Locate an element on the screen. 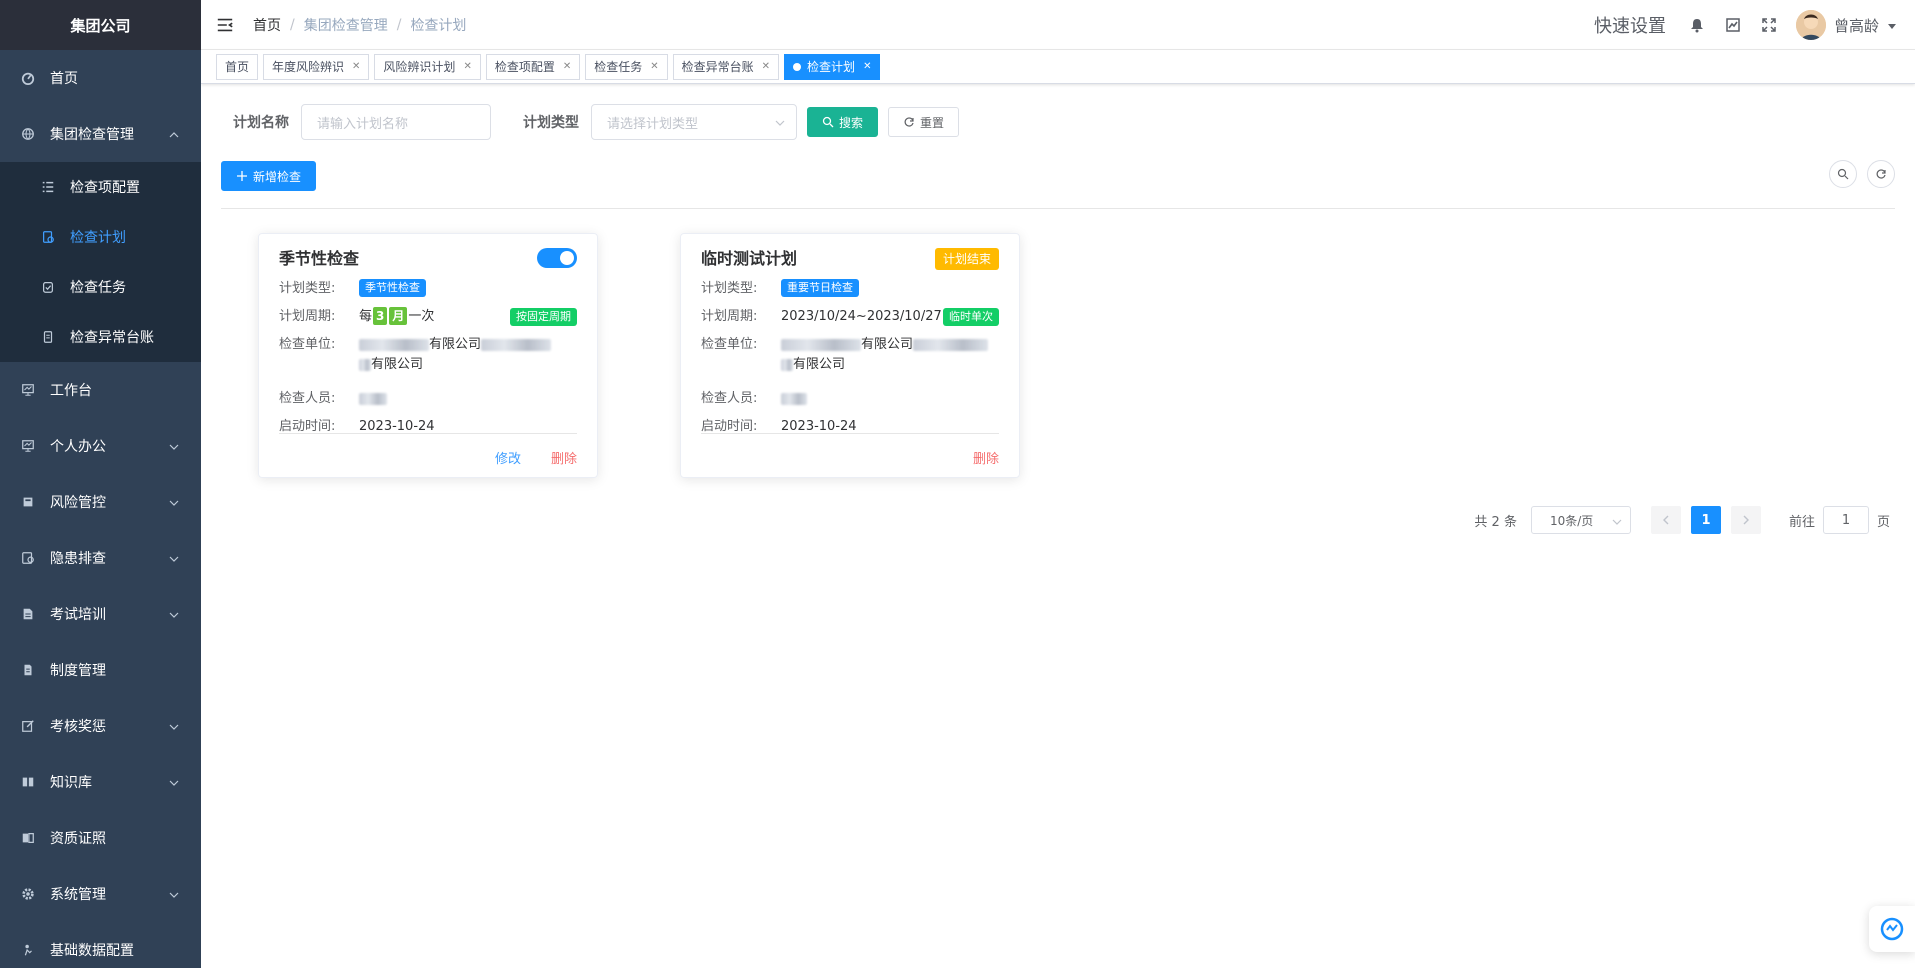  next-page-button is located at coordinates (1745, 520).